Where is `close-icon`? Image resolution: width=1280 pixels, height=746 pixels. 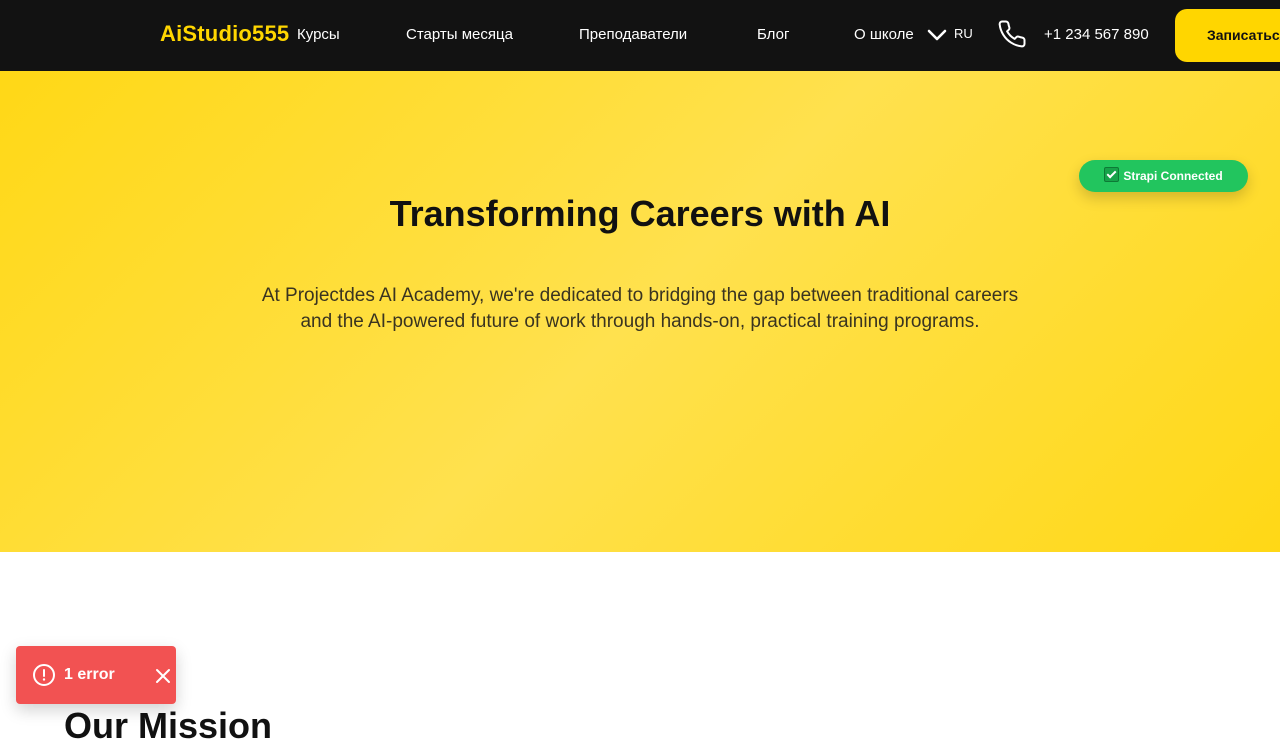 close-icon is located at coordinates (163, 676).